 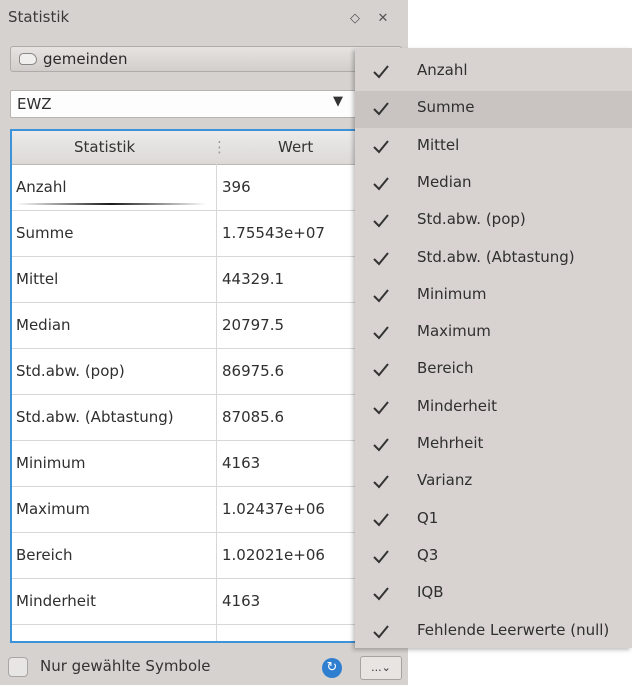 What do you see at coordinates (428, 554) in the screenshot?
I see `menu-item-label: Q3` at bounding box center [428, 554].